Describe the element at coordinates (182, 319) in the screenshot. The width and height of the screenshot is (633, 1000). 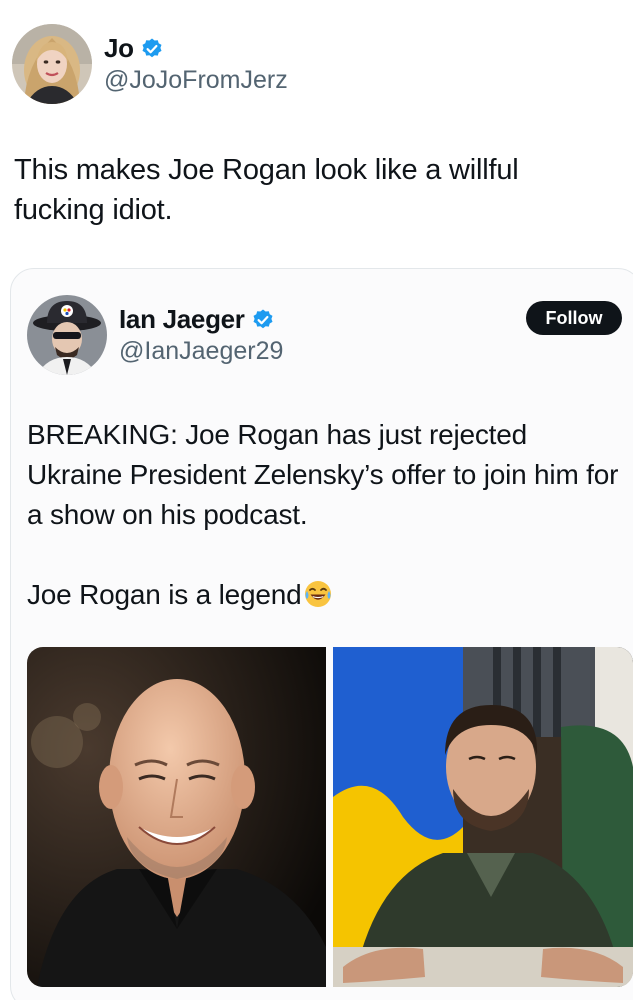
I see `quoted-author-display-name: Ian Jaeger` at that location.